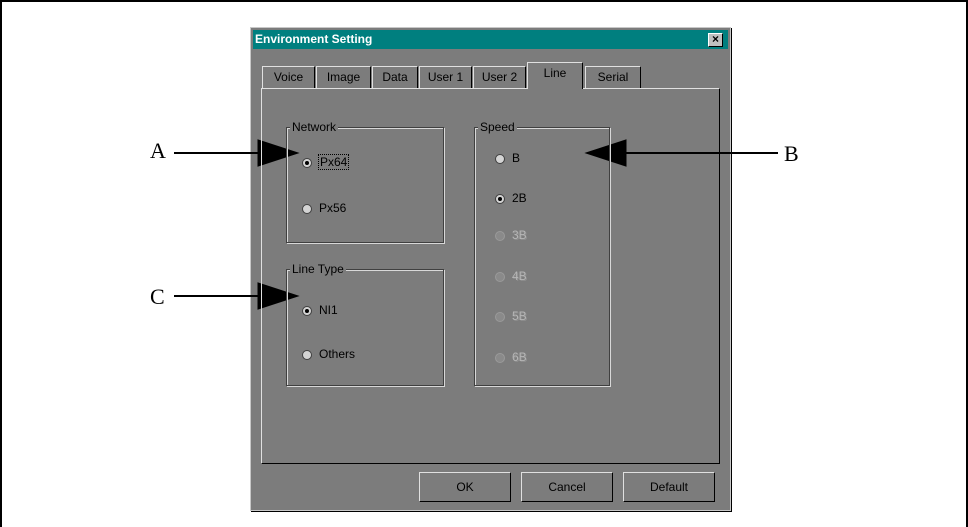 Image resolution: width=968 pixels, height=527 pixels. What do you see at coordinates (507, 158) in the screenshot?
I see `speed-radio-b: B` at bounding box center [507, 158].